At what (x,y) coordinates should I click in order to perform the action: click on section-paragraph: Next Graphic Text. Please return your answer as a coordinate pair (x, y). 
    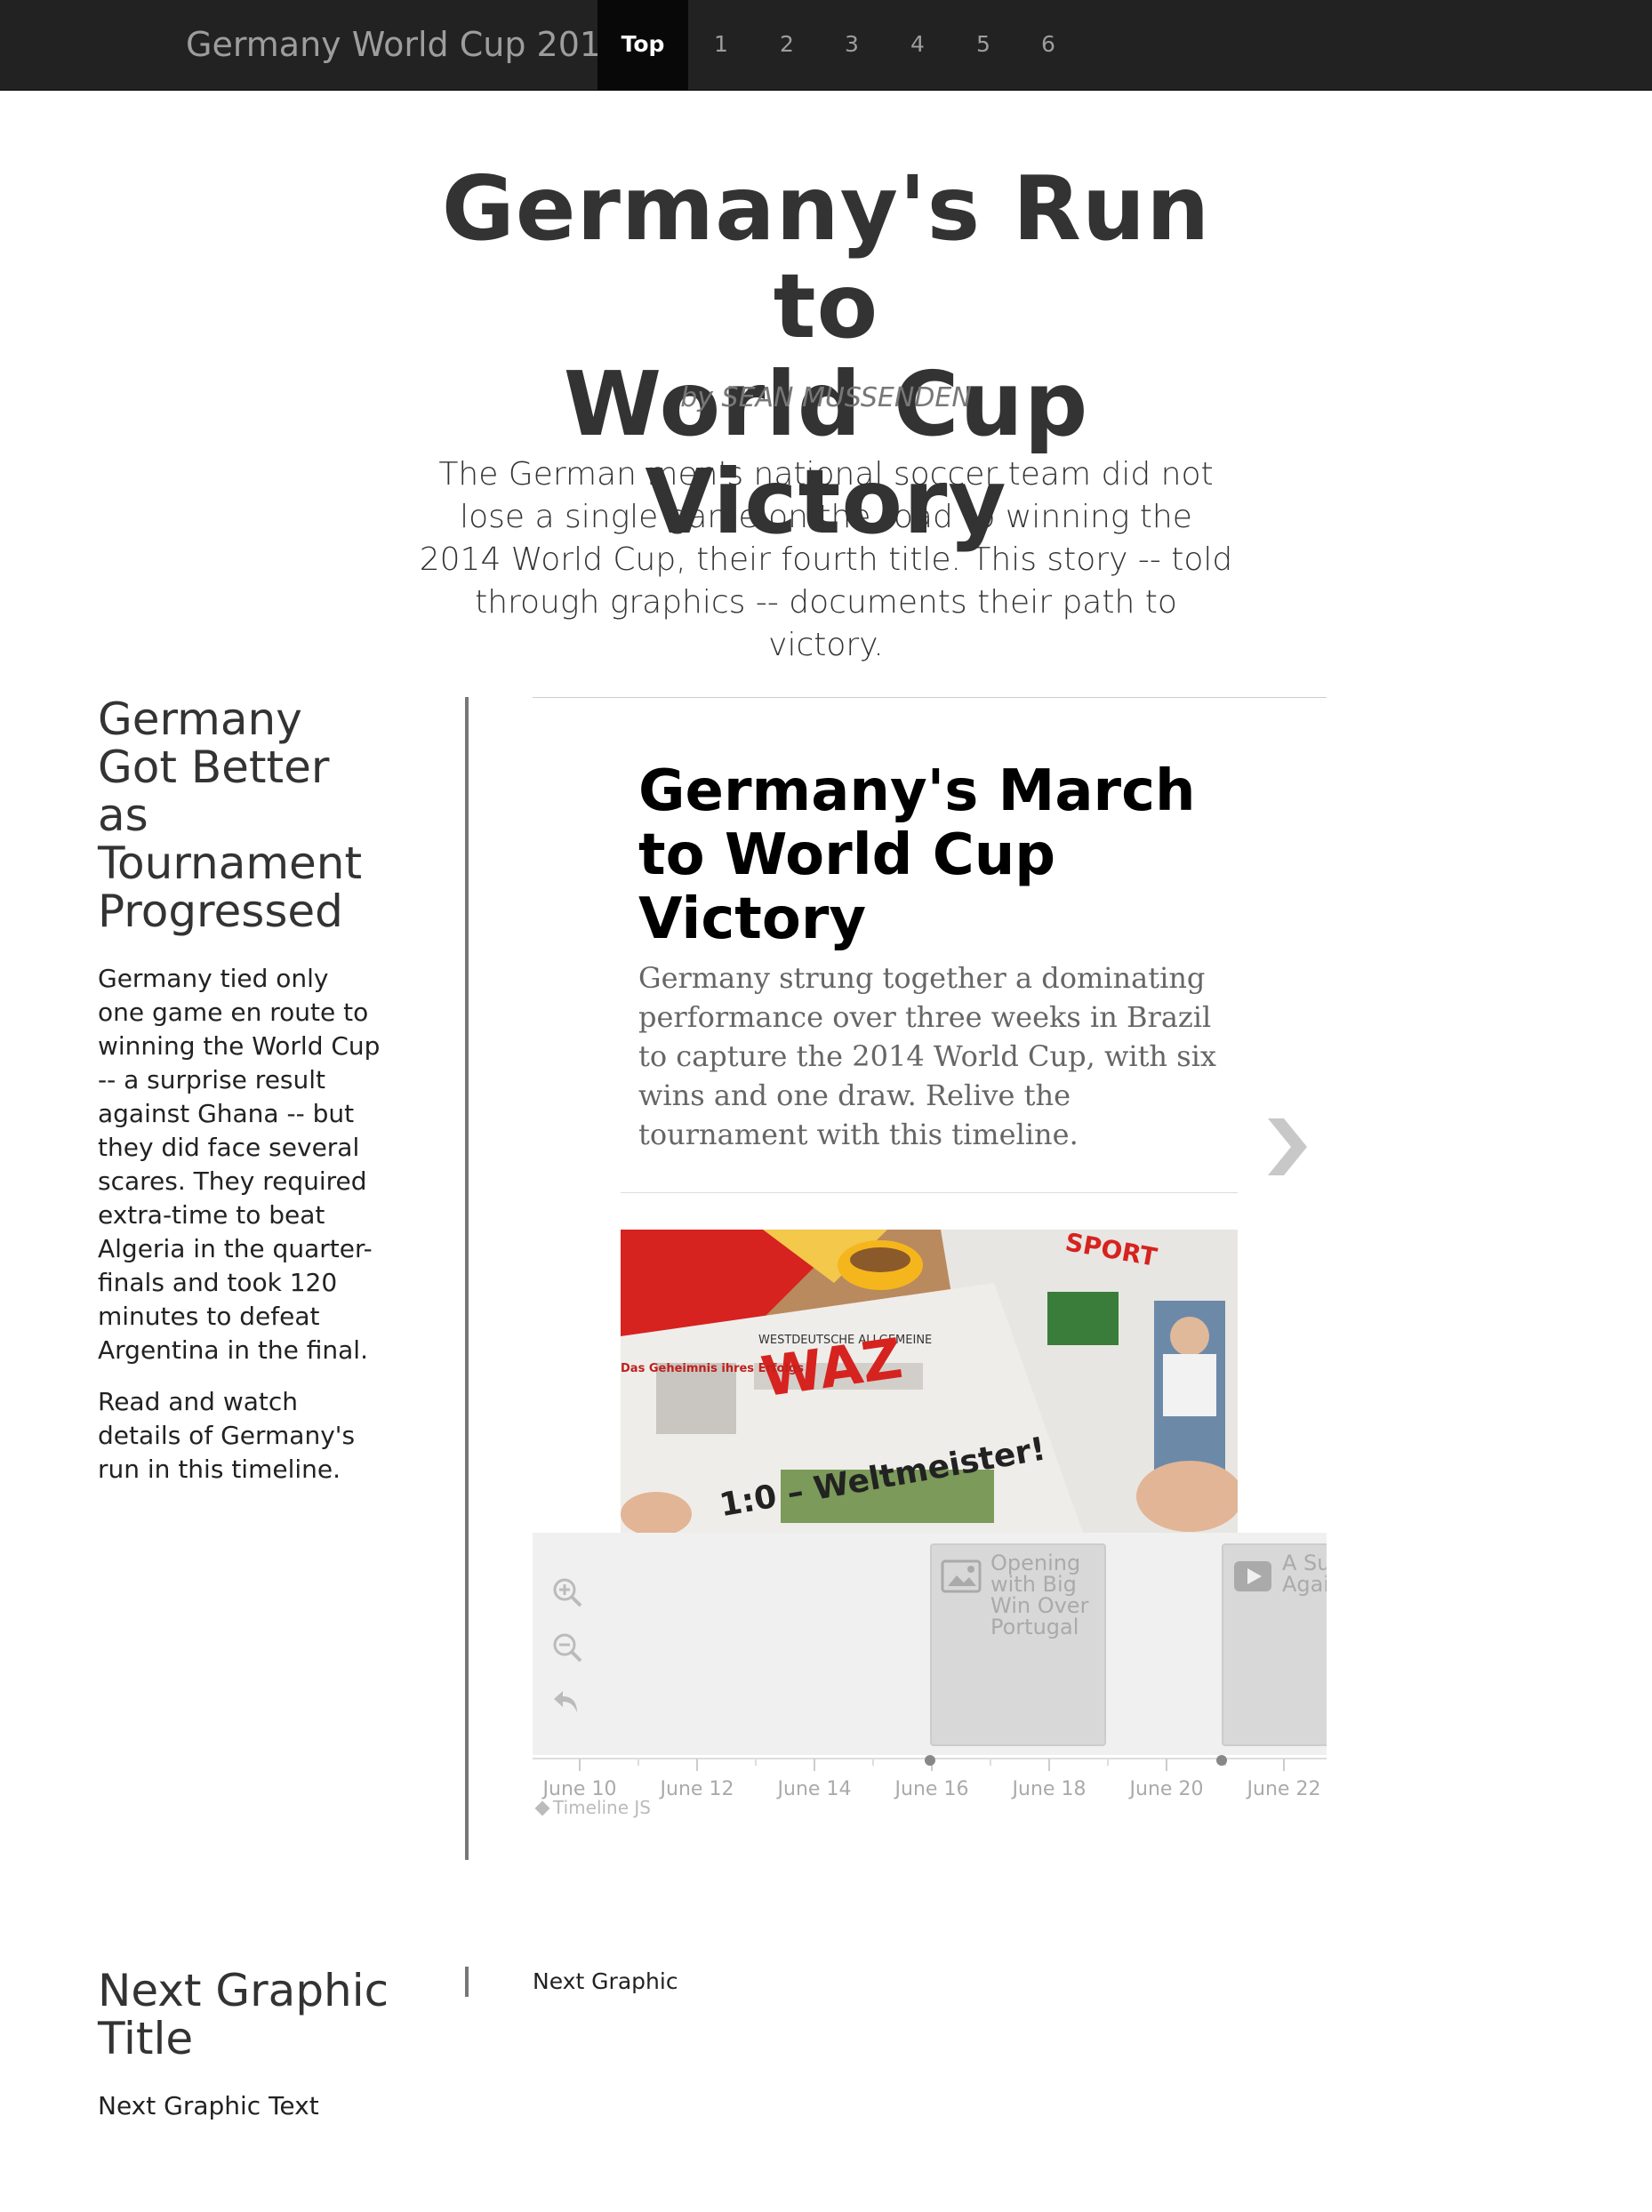
    Looking at the image, I should click on (209, 2105).